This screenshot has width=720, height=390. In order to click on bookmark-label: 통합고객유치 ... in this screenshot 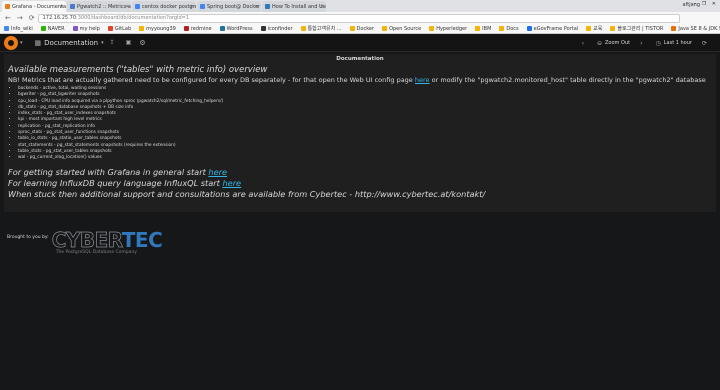, I will do `click(324, 29)`.